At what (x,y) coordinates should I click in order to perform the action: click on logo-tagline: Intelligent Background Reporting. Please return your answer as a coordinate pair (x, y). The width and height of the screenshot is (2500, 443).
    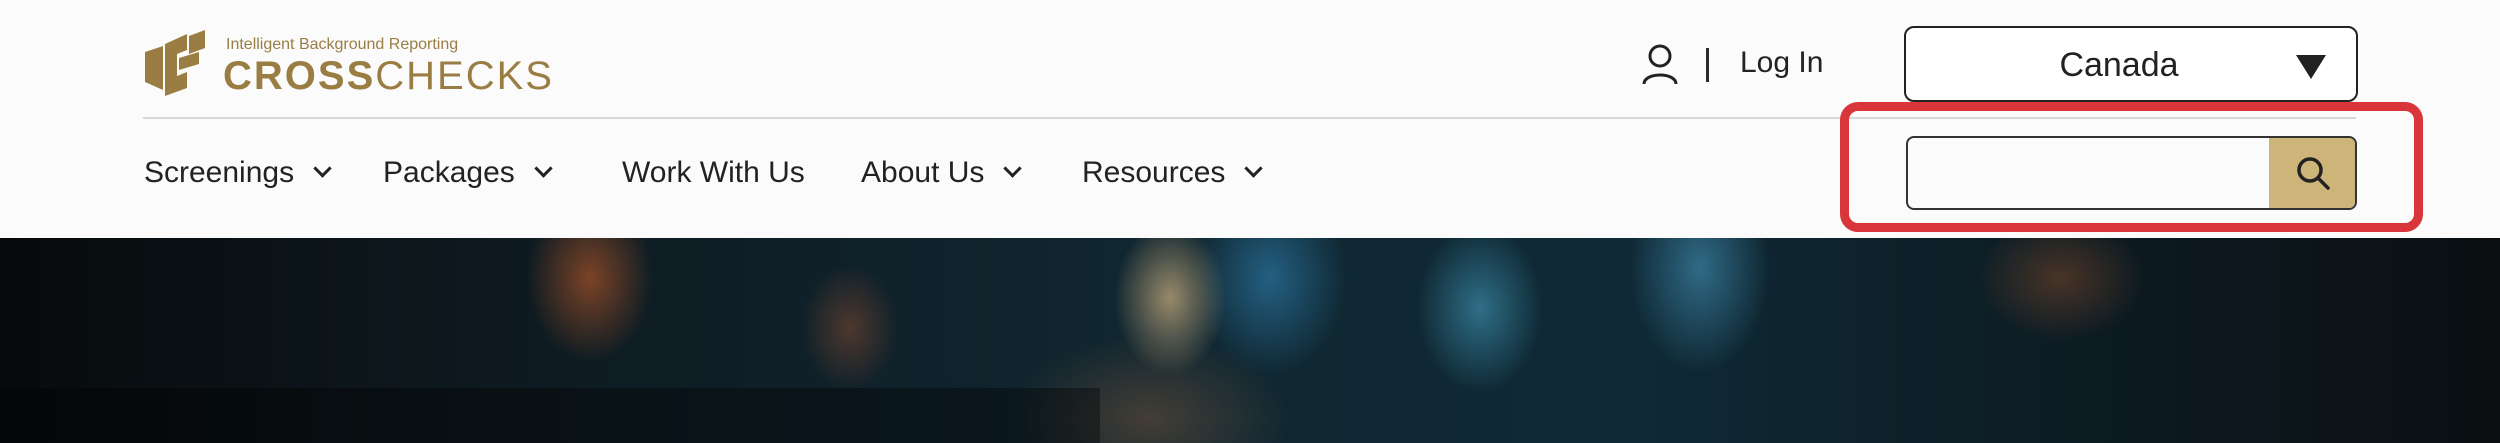
    Looking at the image, I should click on (342, 44).